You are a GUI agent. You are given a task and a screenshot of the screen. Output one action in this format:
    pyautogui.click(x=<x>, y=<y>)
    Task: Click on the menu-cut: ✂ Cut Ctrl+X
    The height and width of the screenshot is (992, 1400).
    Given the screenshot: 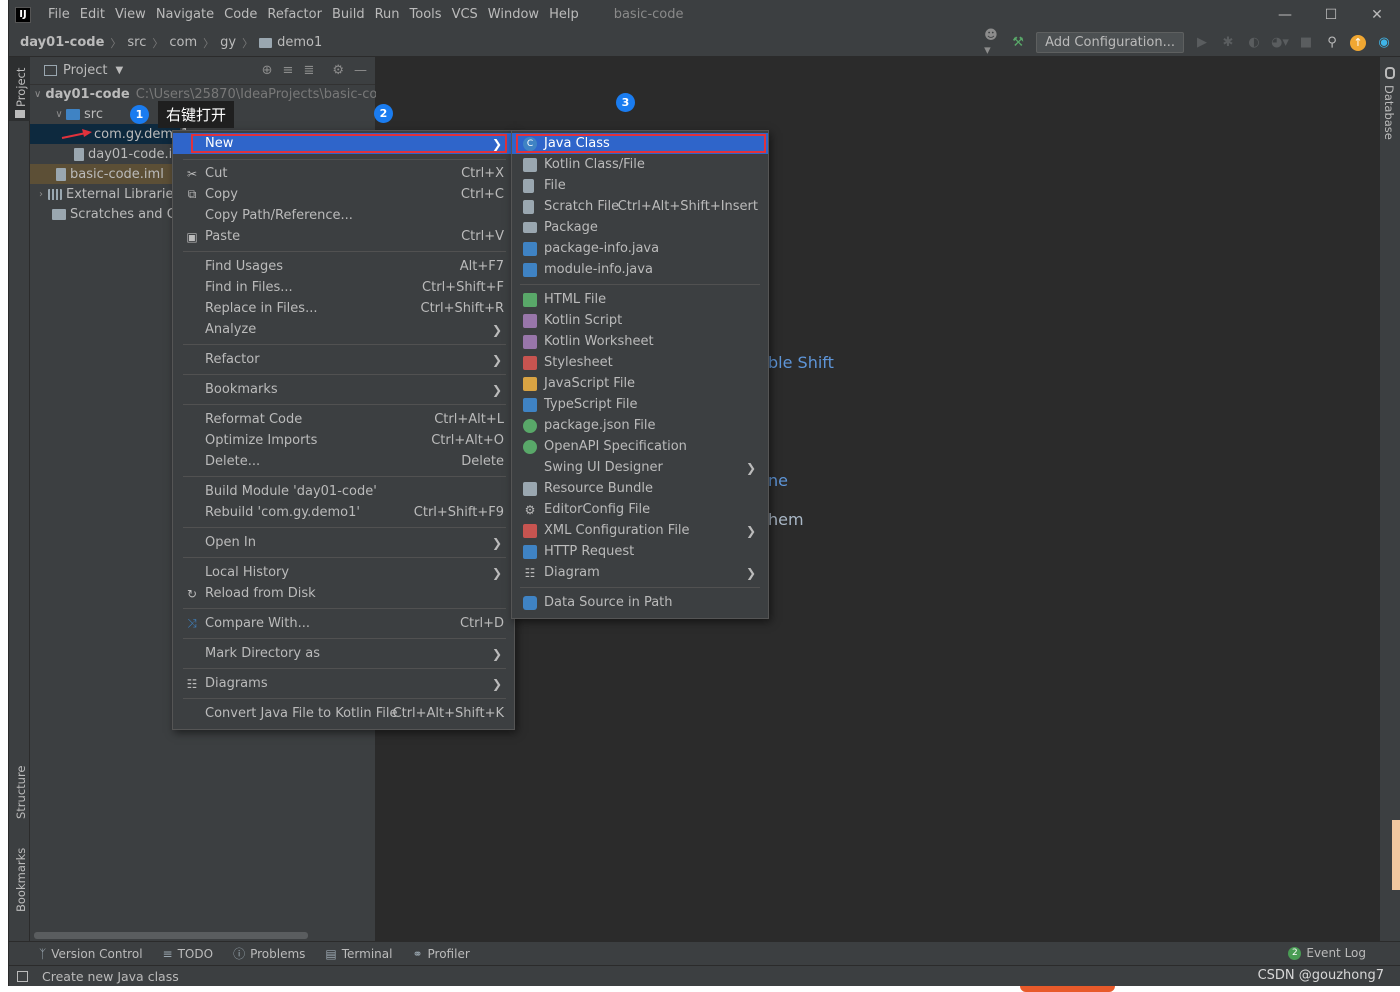 What is the action you would take?
    pyautogui.click(x=343, y=173)
    